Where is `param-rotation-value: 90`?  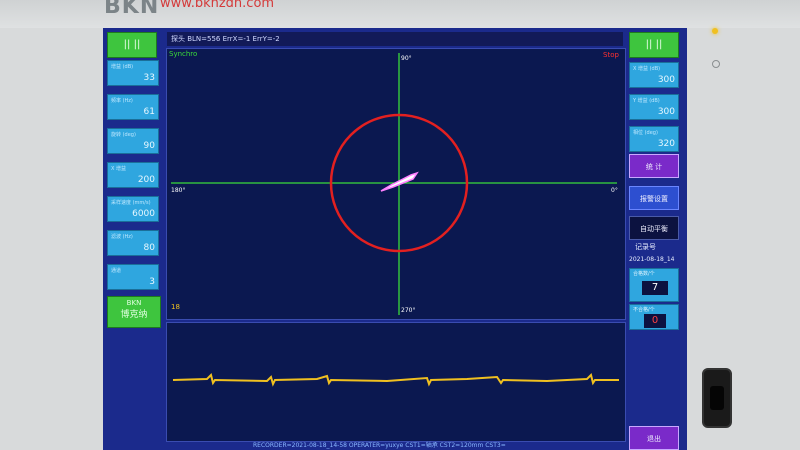
param-rotation-value: 90 is located at coordinates (149, 146).